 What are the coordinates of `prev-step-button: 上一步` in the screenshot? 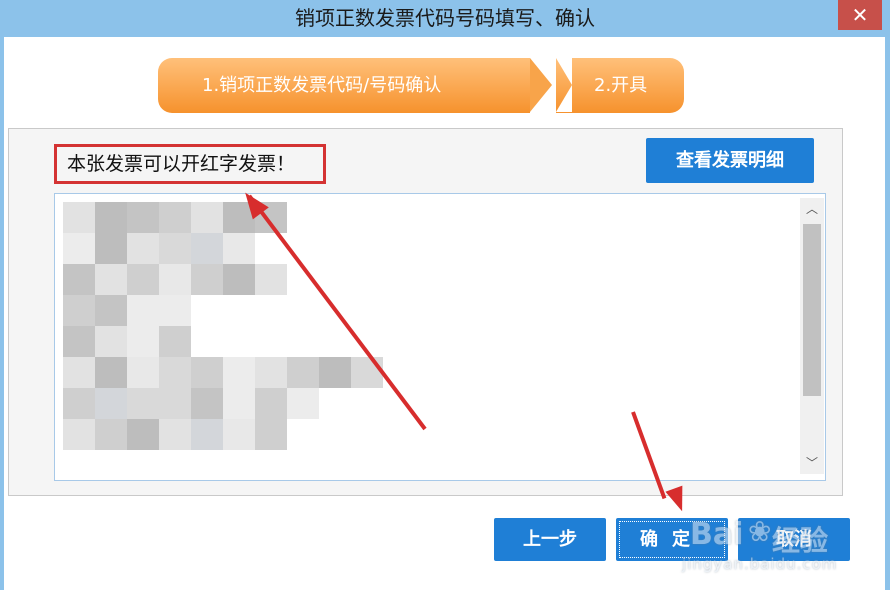 It's located at (550, 539).